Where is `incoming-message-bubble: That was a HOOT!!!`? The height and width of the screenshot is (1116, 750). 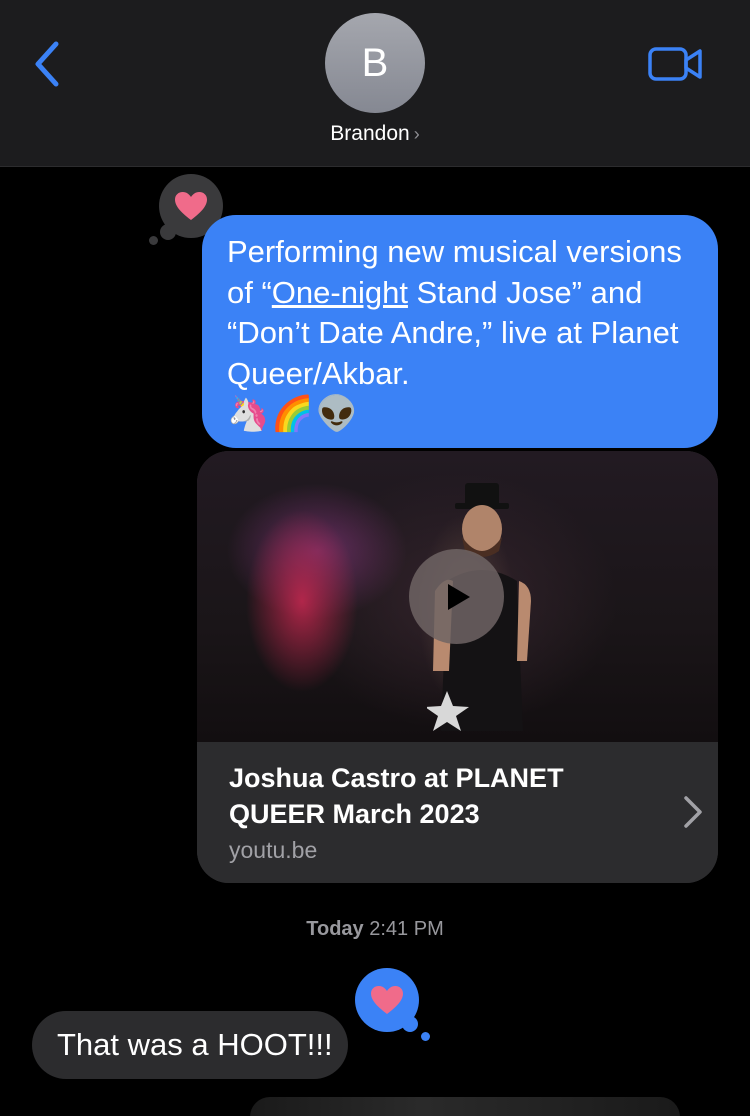 incoming-message-bubble: That was a HOOT!!! is located at coordinates (190, 1045).